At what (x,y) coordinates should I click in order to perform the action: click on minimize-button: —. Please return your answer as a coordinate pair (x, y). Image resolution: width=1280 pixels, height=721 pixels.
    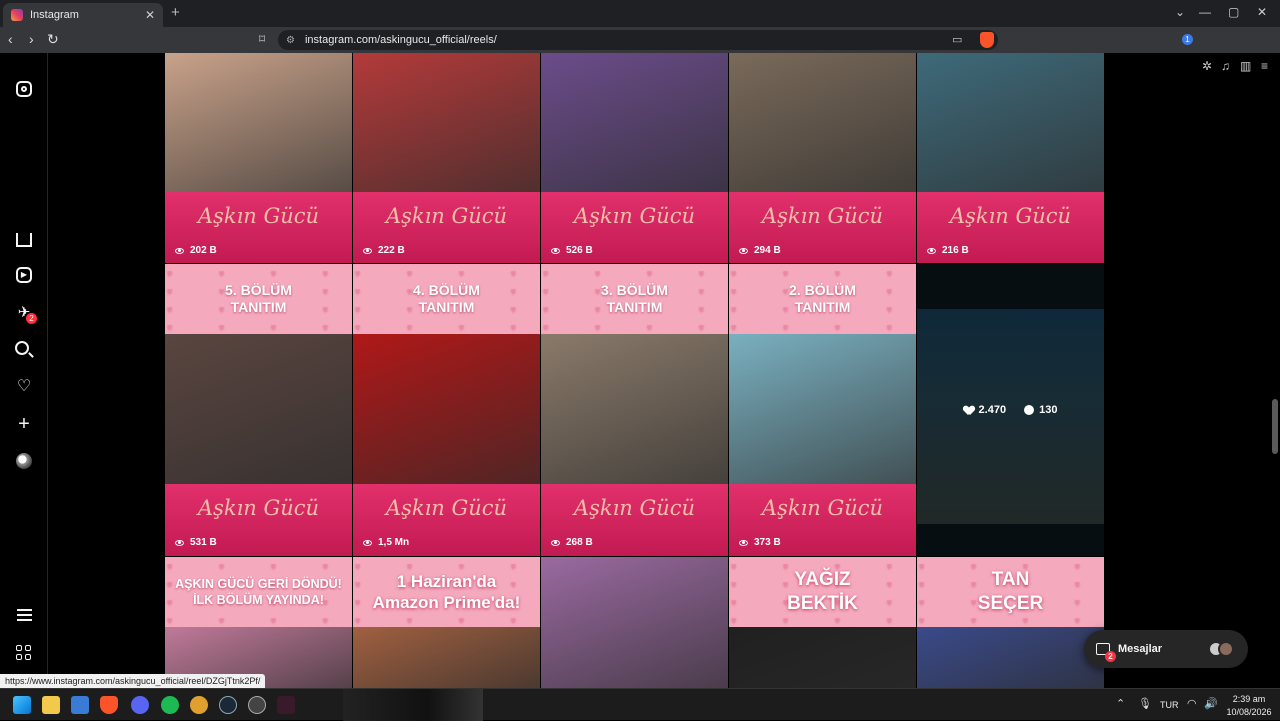
    Looking at the image, I should click on (1205, 12).